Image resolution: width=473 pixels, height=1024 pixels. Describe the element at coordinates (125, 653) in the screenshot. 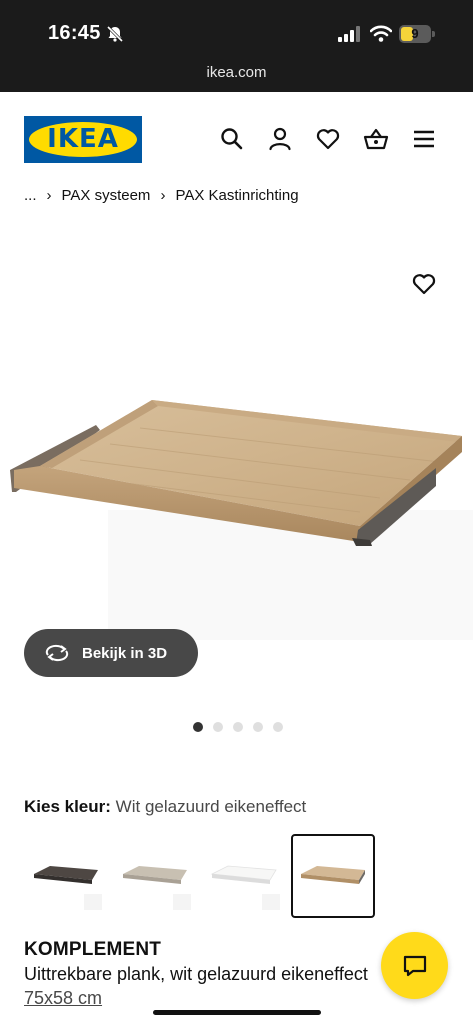

I see `view-in-3d-label: Bekijk in 3D` at that location.